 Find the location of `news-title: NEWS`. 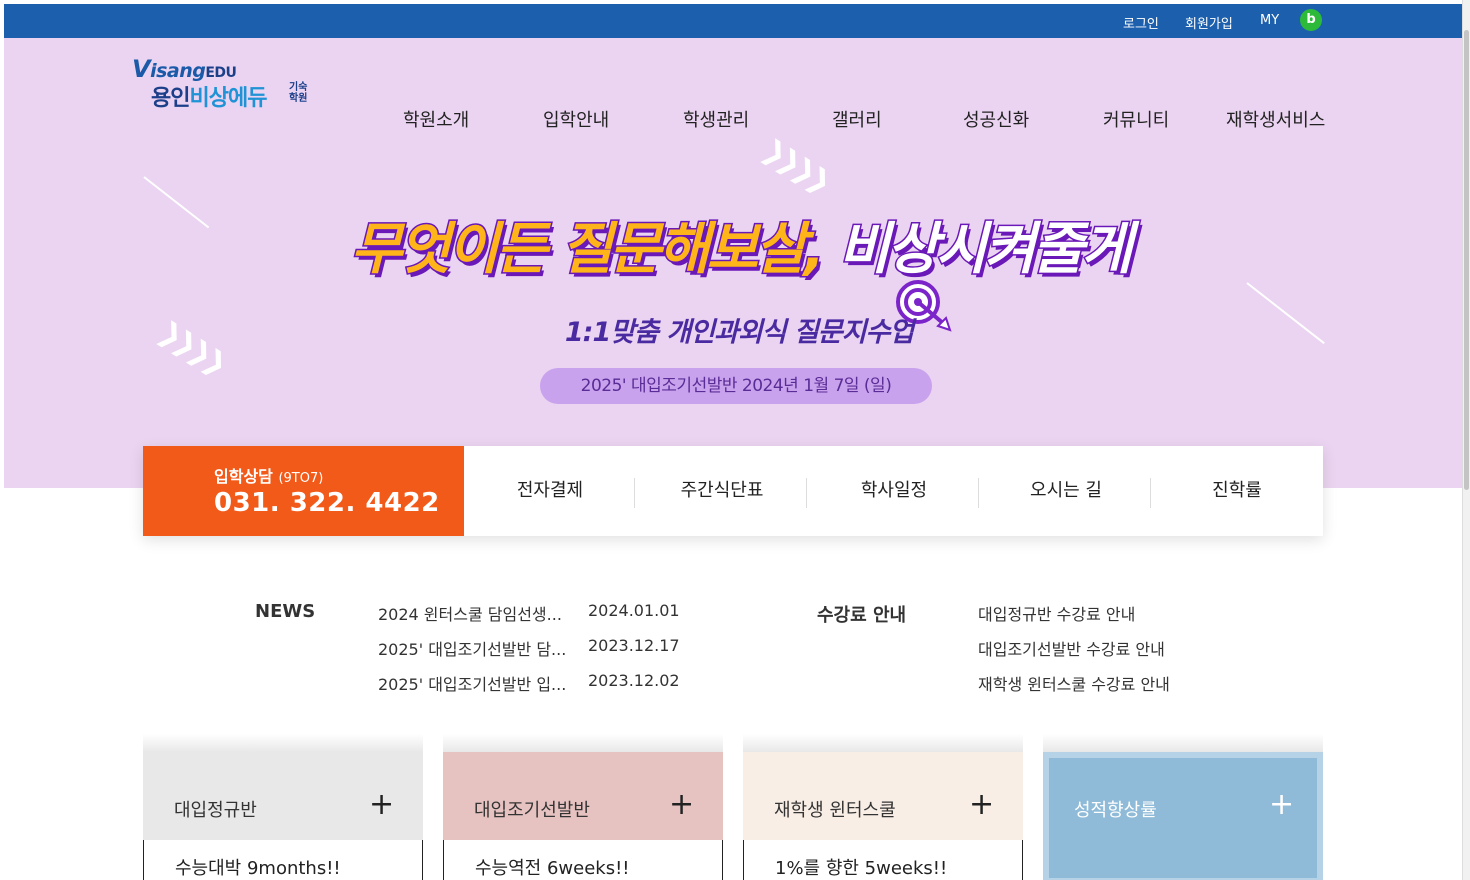

news-title: NEWS is located at coordinates (285, 611).